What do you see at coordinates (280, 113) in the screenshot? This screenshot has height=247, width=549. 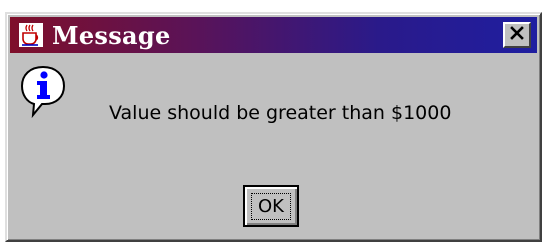 I see `message-text: Value should be greater than $1000` at bounding box center [280, 113].